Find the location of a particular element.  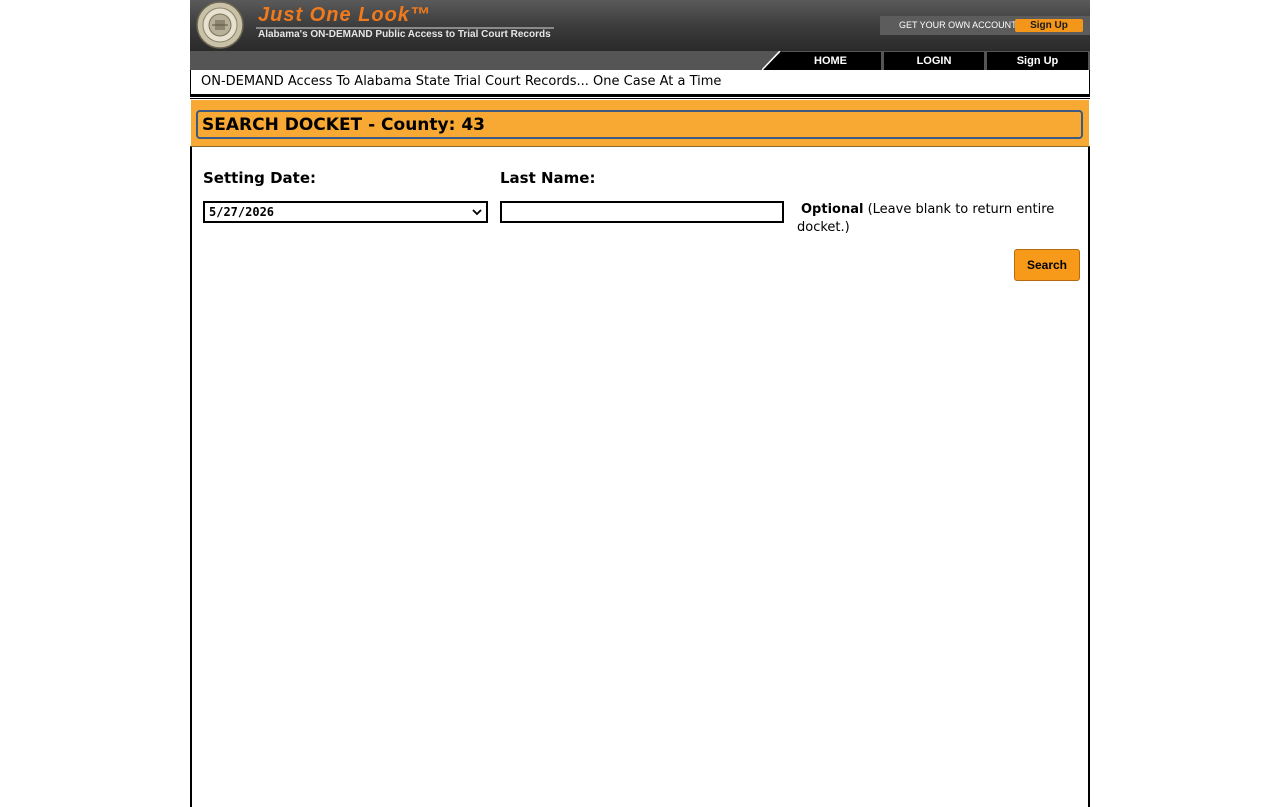

site-title: Just One Look™ is located at coordinates (344, 15).